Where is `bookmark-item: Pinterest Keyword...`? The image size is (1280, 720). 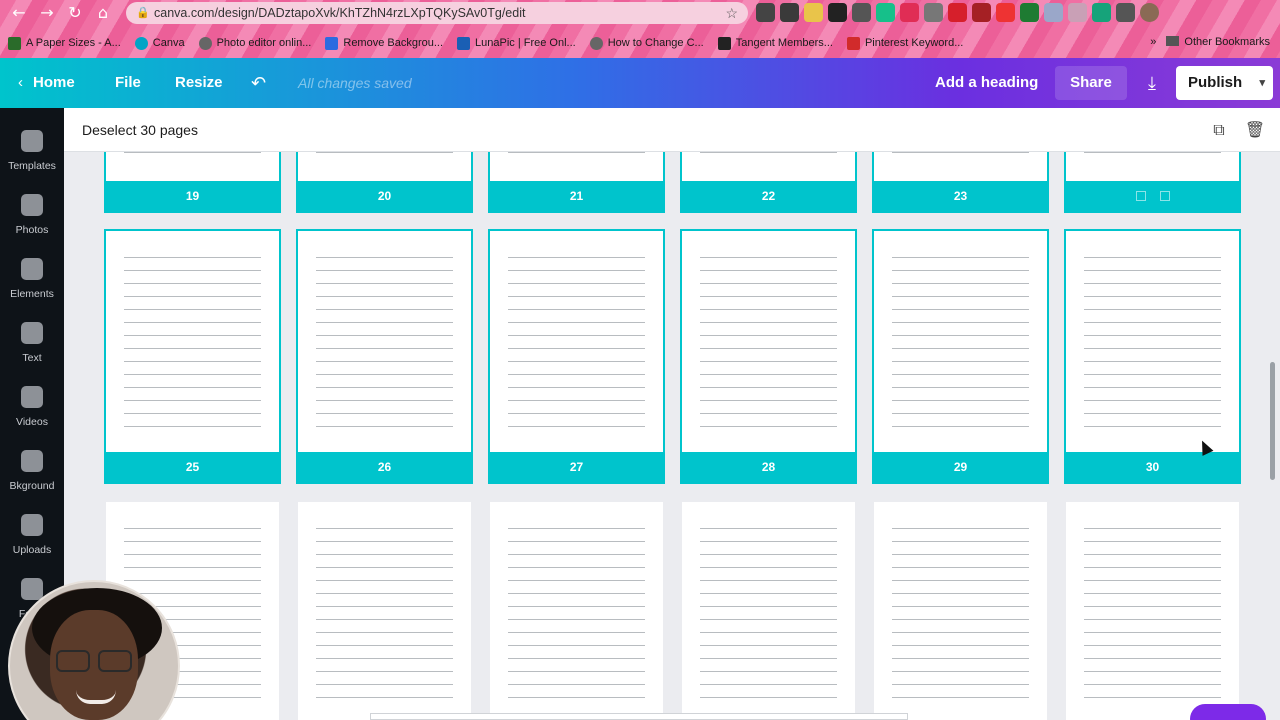
bookmark-item: Pinterest Keyword... is located at coordinates (904, 43).